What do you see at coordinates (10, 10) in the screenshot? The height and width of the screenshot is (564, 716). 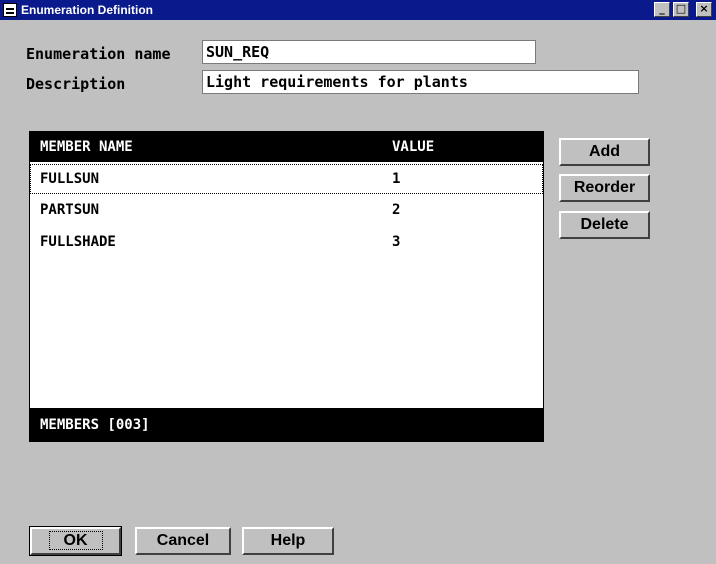 I see `app-icon` at bounding box center [10, 10].